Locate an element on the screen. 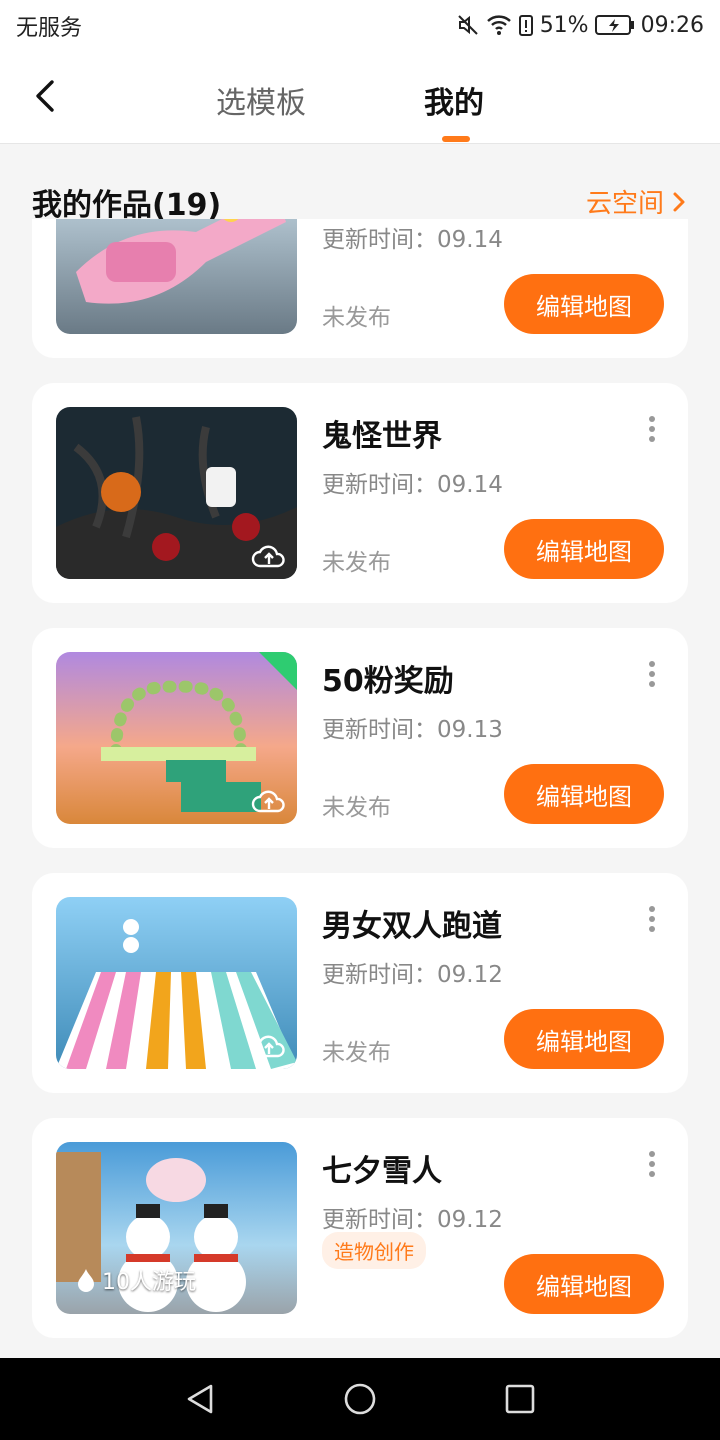  wifi-icon is located at coordinates (498, 25).